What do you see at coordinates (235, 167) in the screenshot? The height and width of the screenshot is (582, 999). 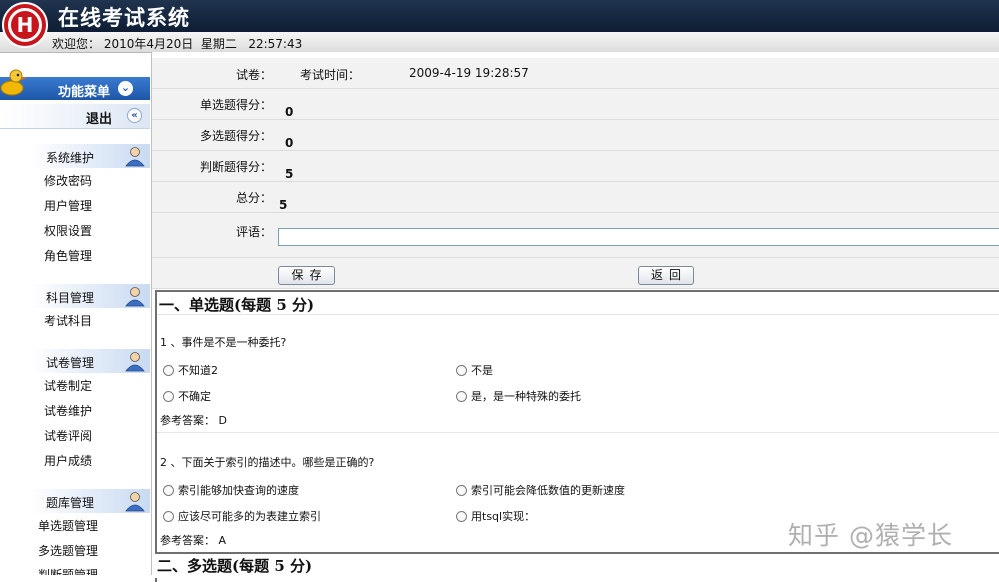 I see `judge-score-label: 判断题得分：` at bounding box center [235, 167].